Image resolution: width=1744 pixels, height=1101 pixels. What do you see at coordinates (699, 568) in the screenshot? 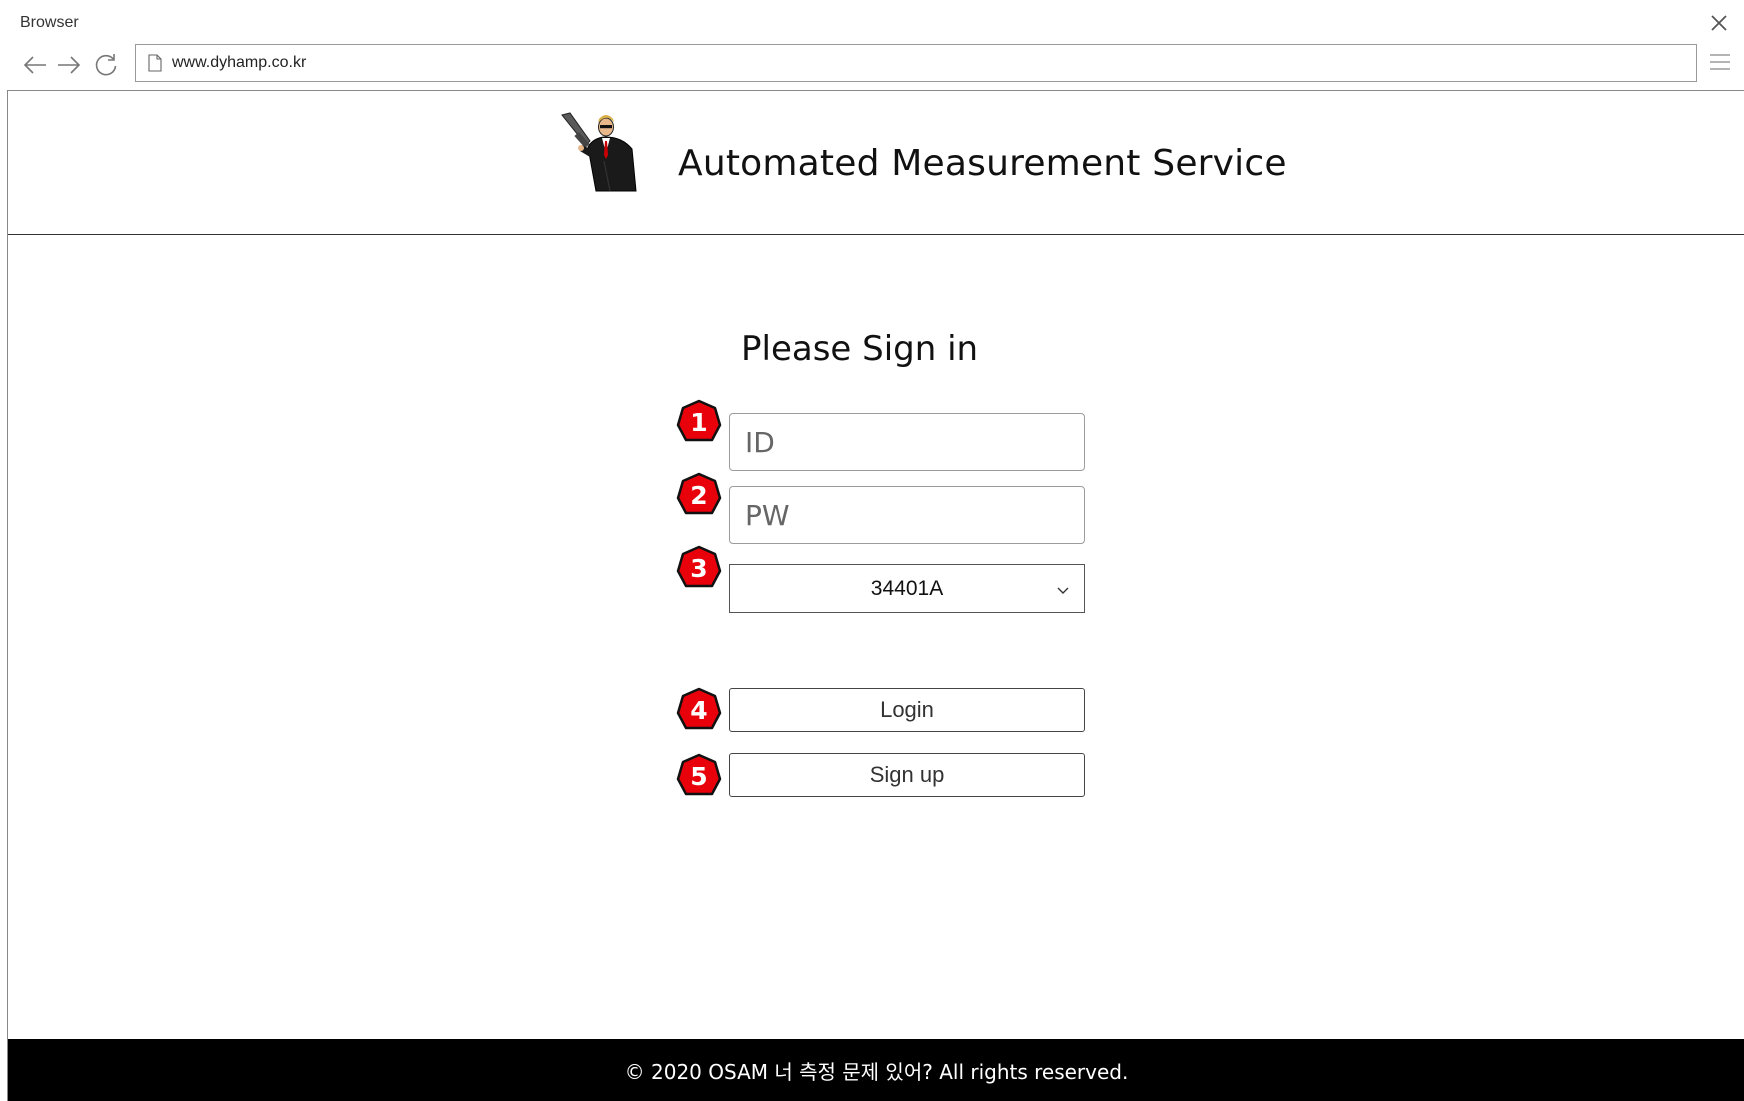
I see `step-marker-3: 3` at bounding box center [699, 568].